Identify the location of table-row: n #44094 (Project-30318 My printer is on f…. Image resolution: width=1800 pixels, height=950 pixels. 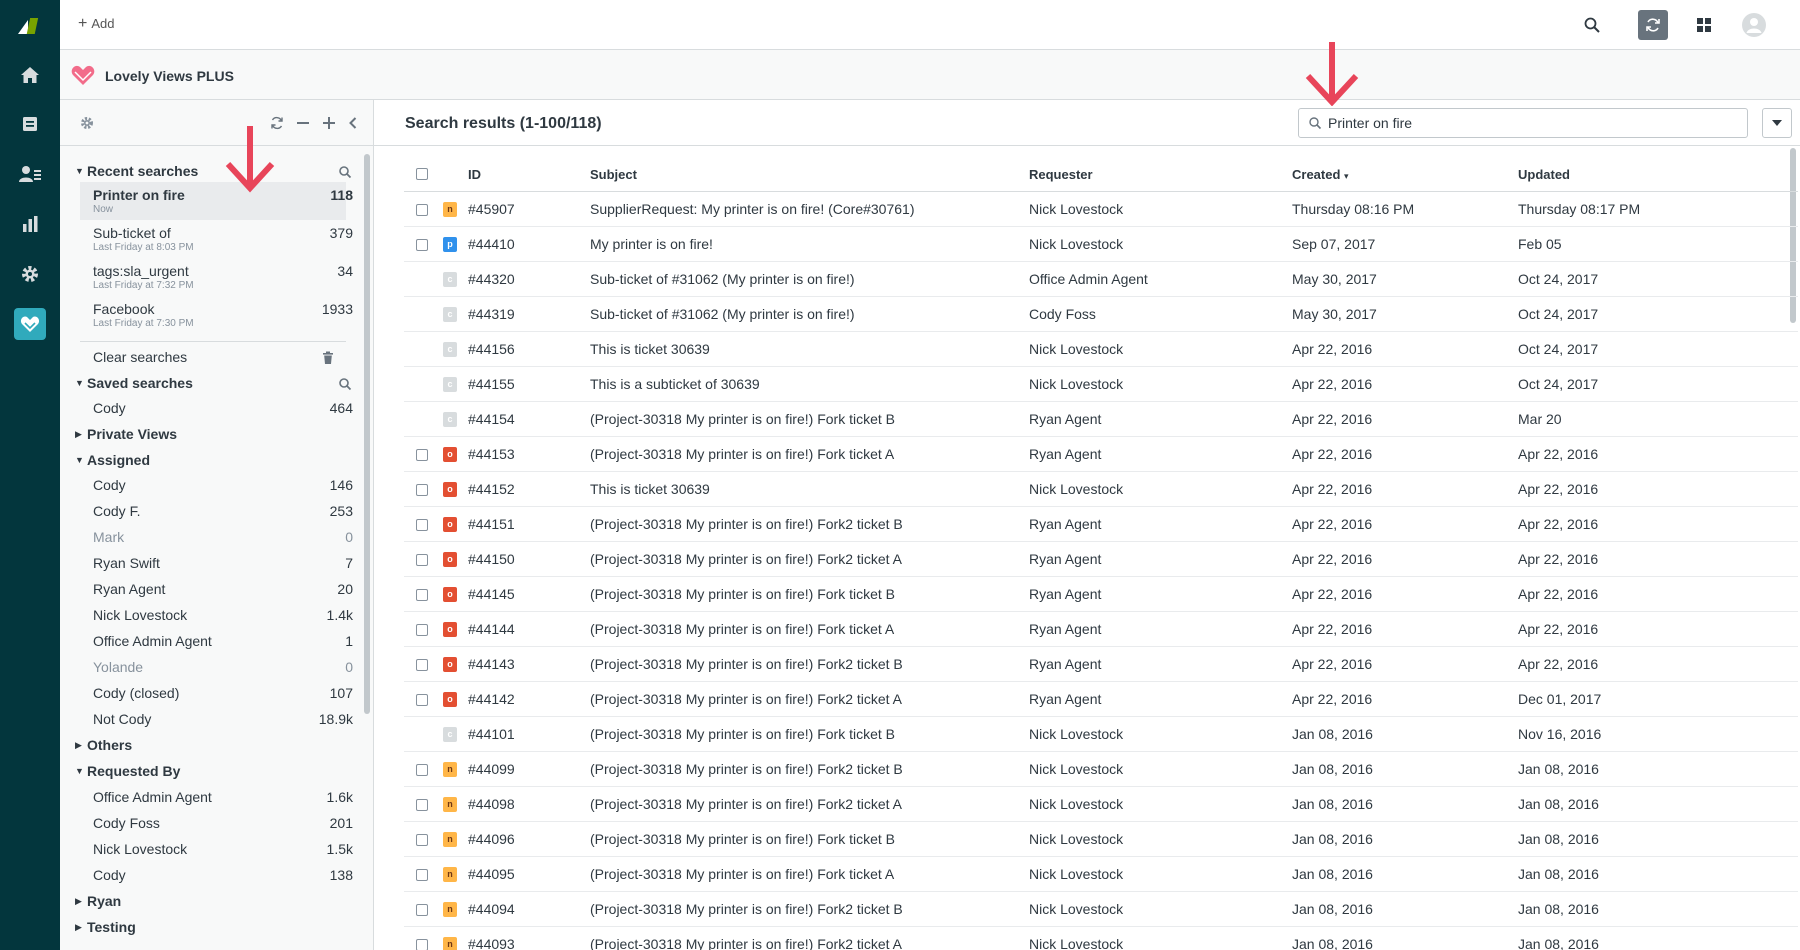
(1101, 909).